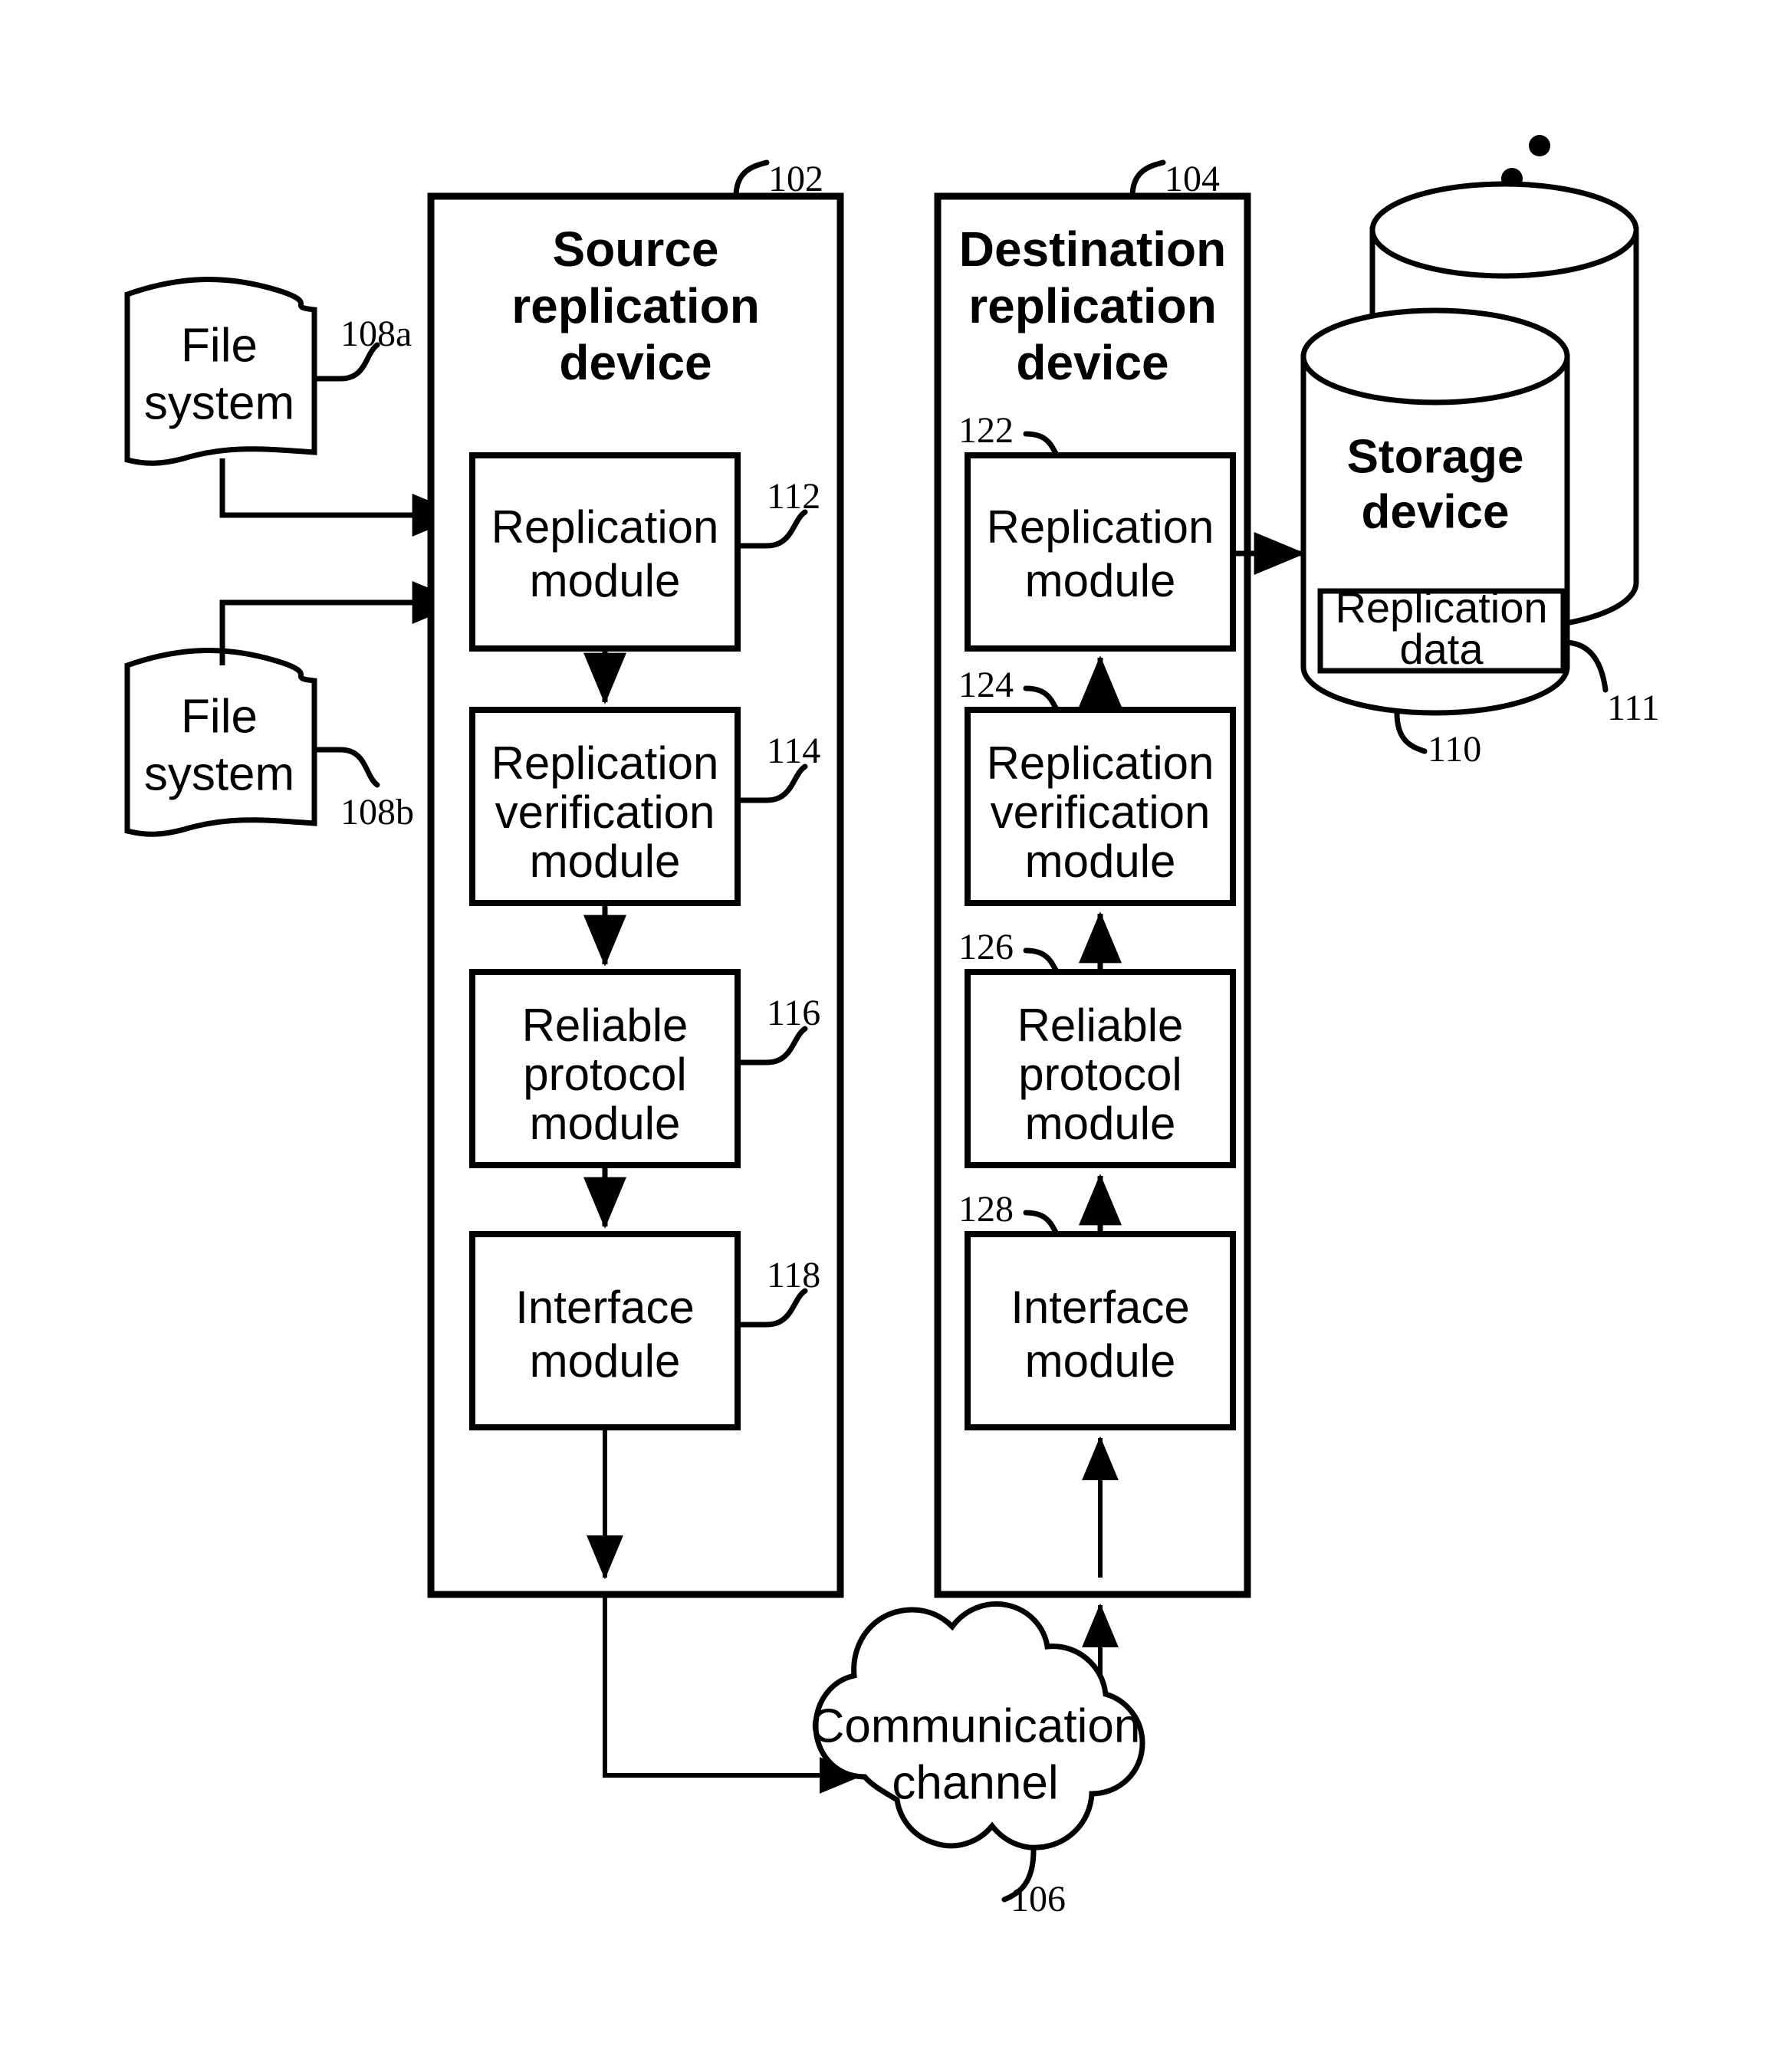 The height and width of the screenshot is (2072, 1778). What do you see at coordinates (1633, 708) in the screenshot?
I see `ref-111: 111` at bounding box center [1633, 708].